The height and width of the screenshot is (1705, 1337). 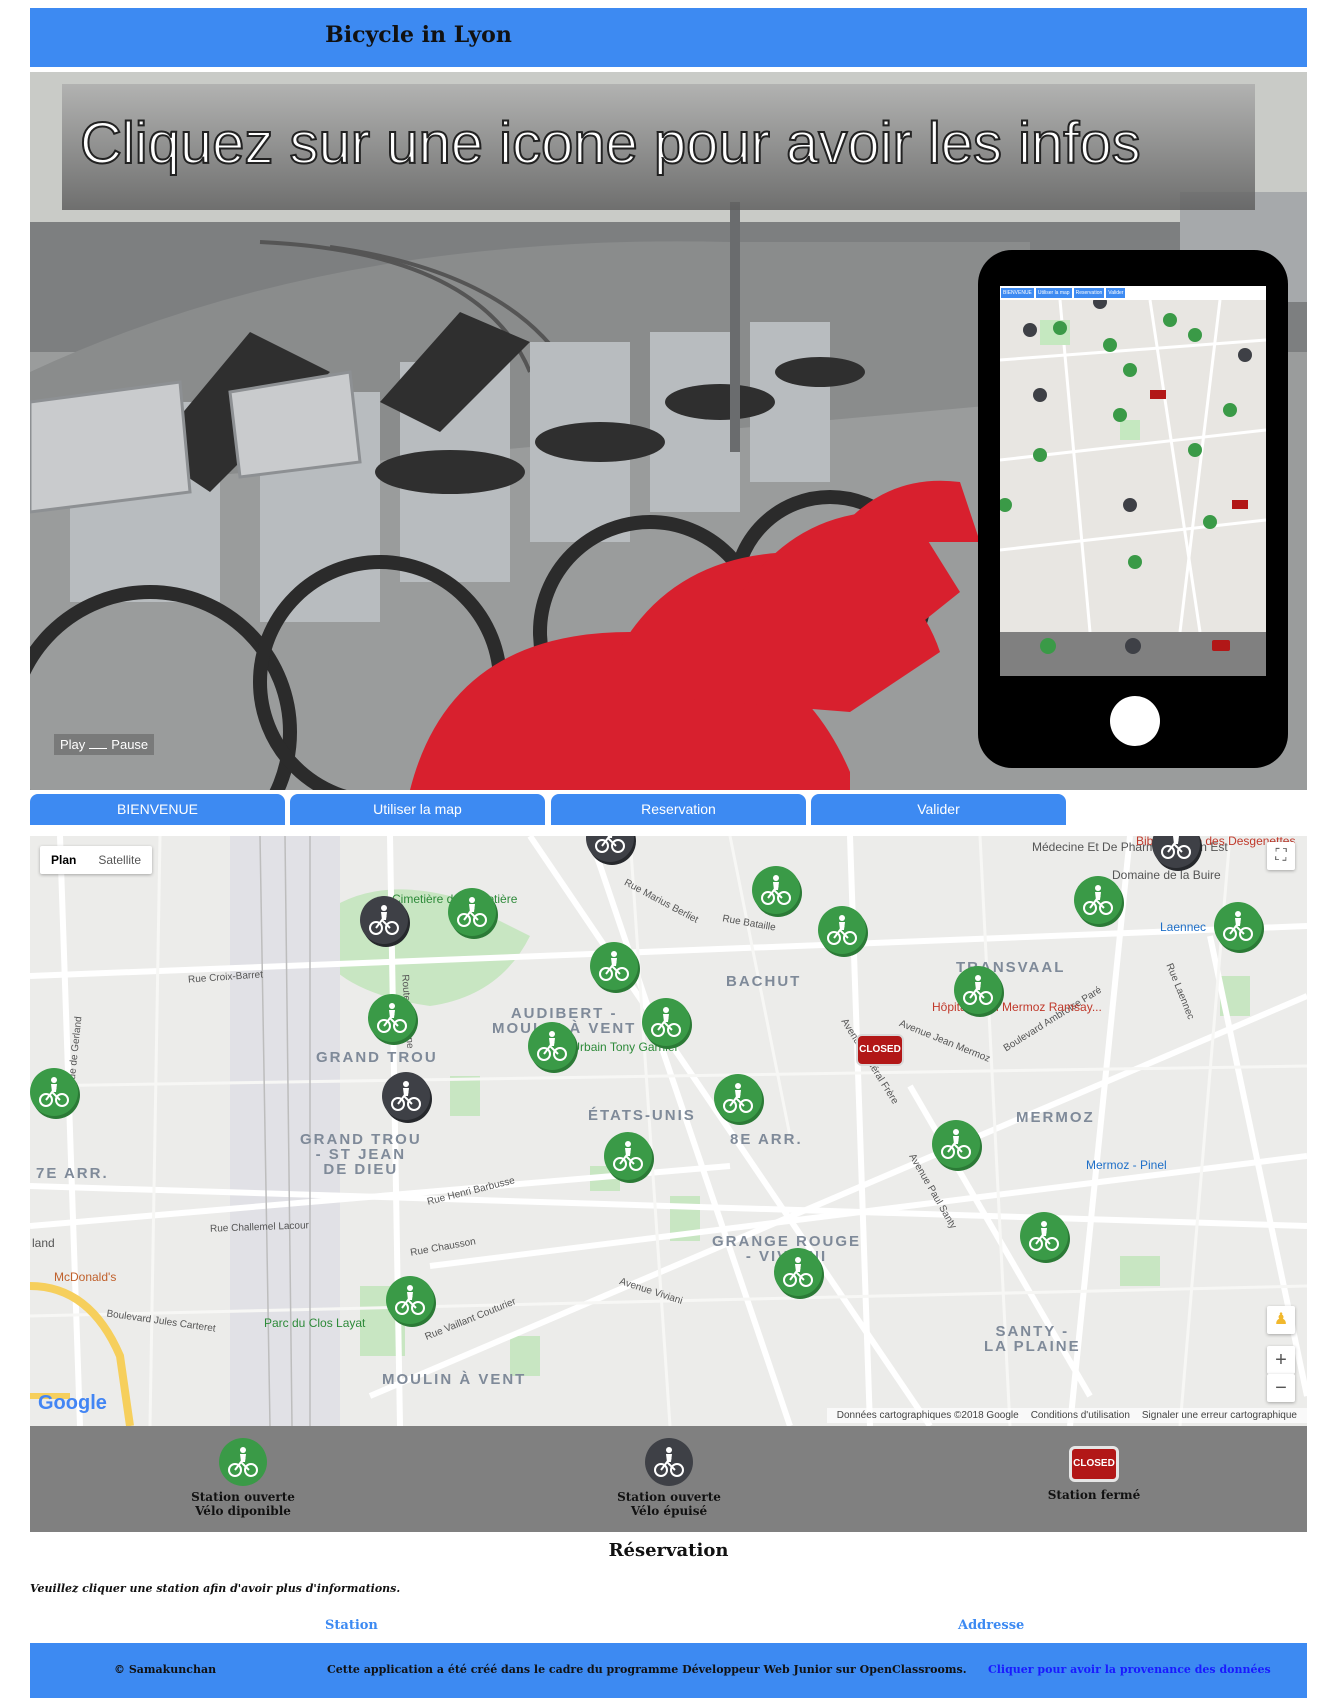 I want to click on poi-label: land, so click(x=43, y=1243).